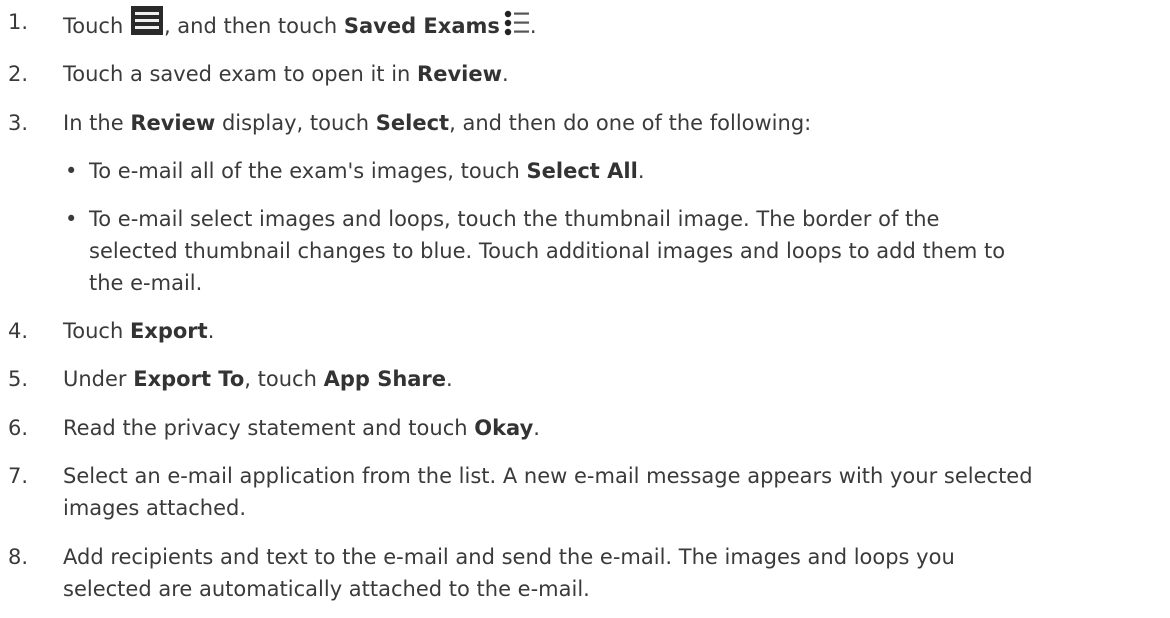 The width and height of the screenshot is (1170, 618). What do you see at coordinates (18, 557) in the screenshot?
I see `step-number: 8.` at bounding box center [18, 557].